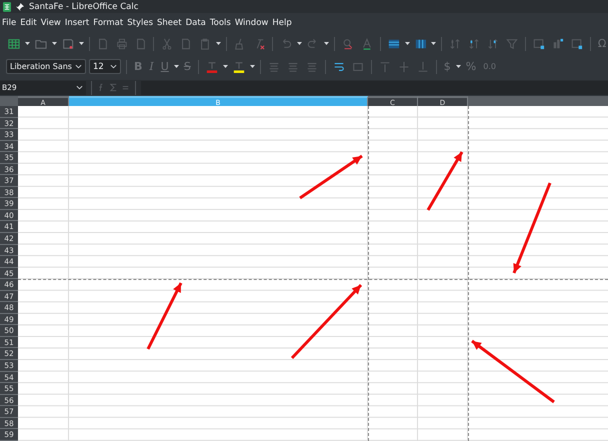  What do you see at coordinates (105, 66) in the screenshot?
I see `font-size-field: 12` at bounding box center [105, 66].